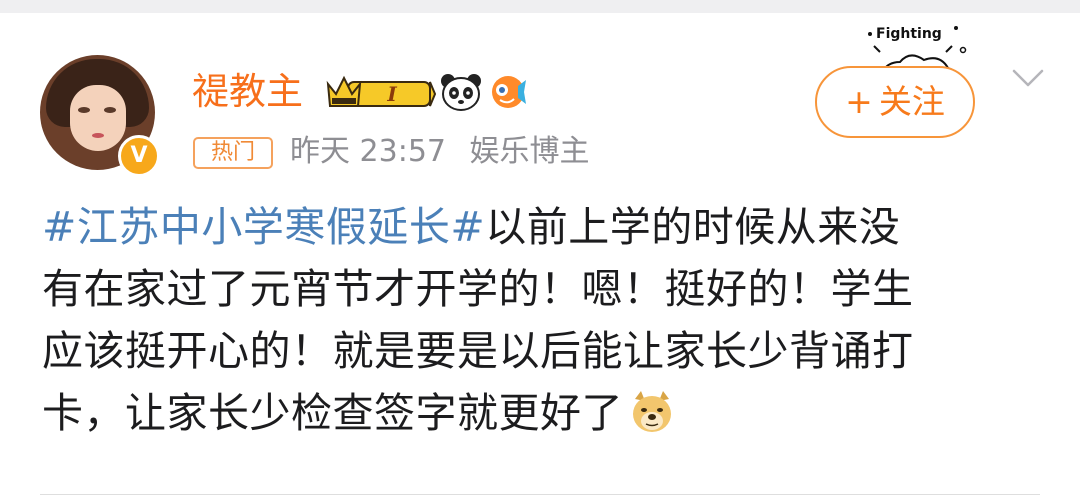 The image size is (1080, 496). I want to click on post-line-3: 应该挺开心的！就是要是以后能让家长少背诵打, so click(478, 351).